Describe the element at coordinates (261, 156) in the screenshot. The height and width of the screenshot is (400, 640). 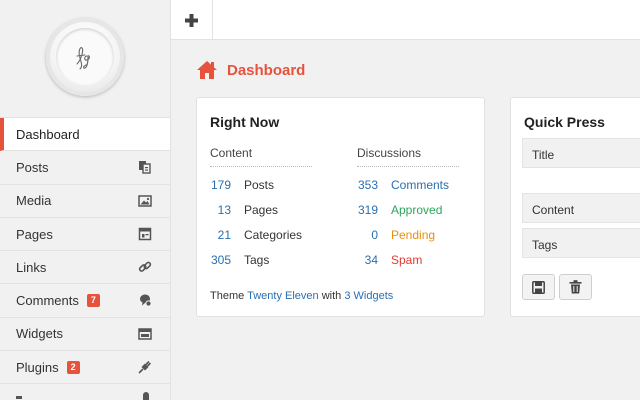
I see `content-header: Content` at that location.